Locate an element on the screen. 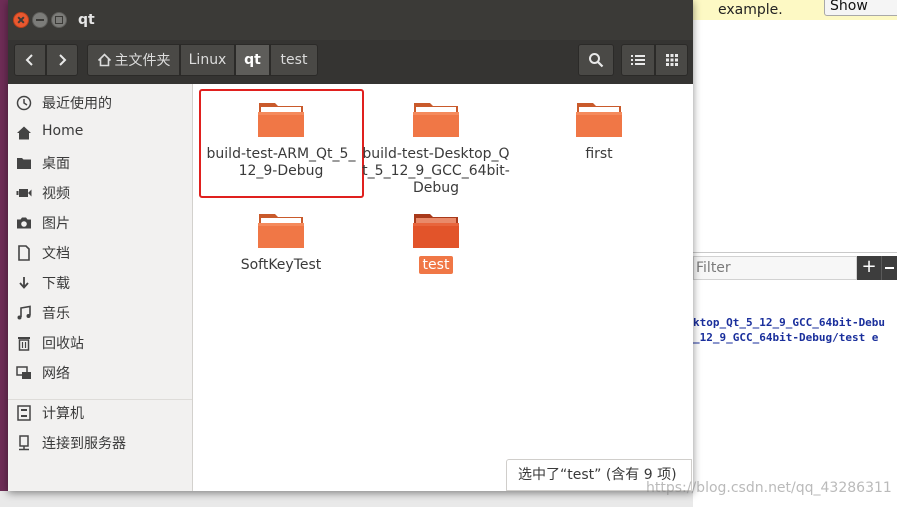 This screenshot has width=897, height=507. search-icon is located at coordinates (596, 60).